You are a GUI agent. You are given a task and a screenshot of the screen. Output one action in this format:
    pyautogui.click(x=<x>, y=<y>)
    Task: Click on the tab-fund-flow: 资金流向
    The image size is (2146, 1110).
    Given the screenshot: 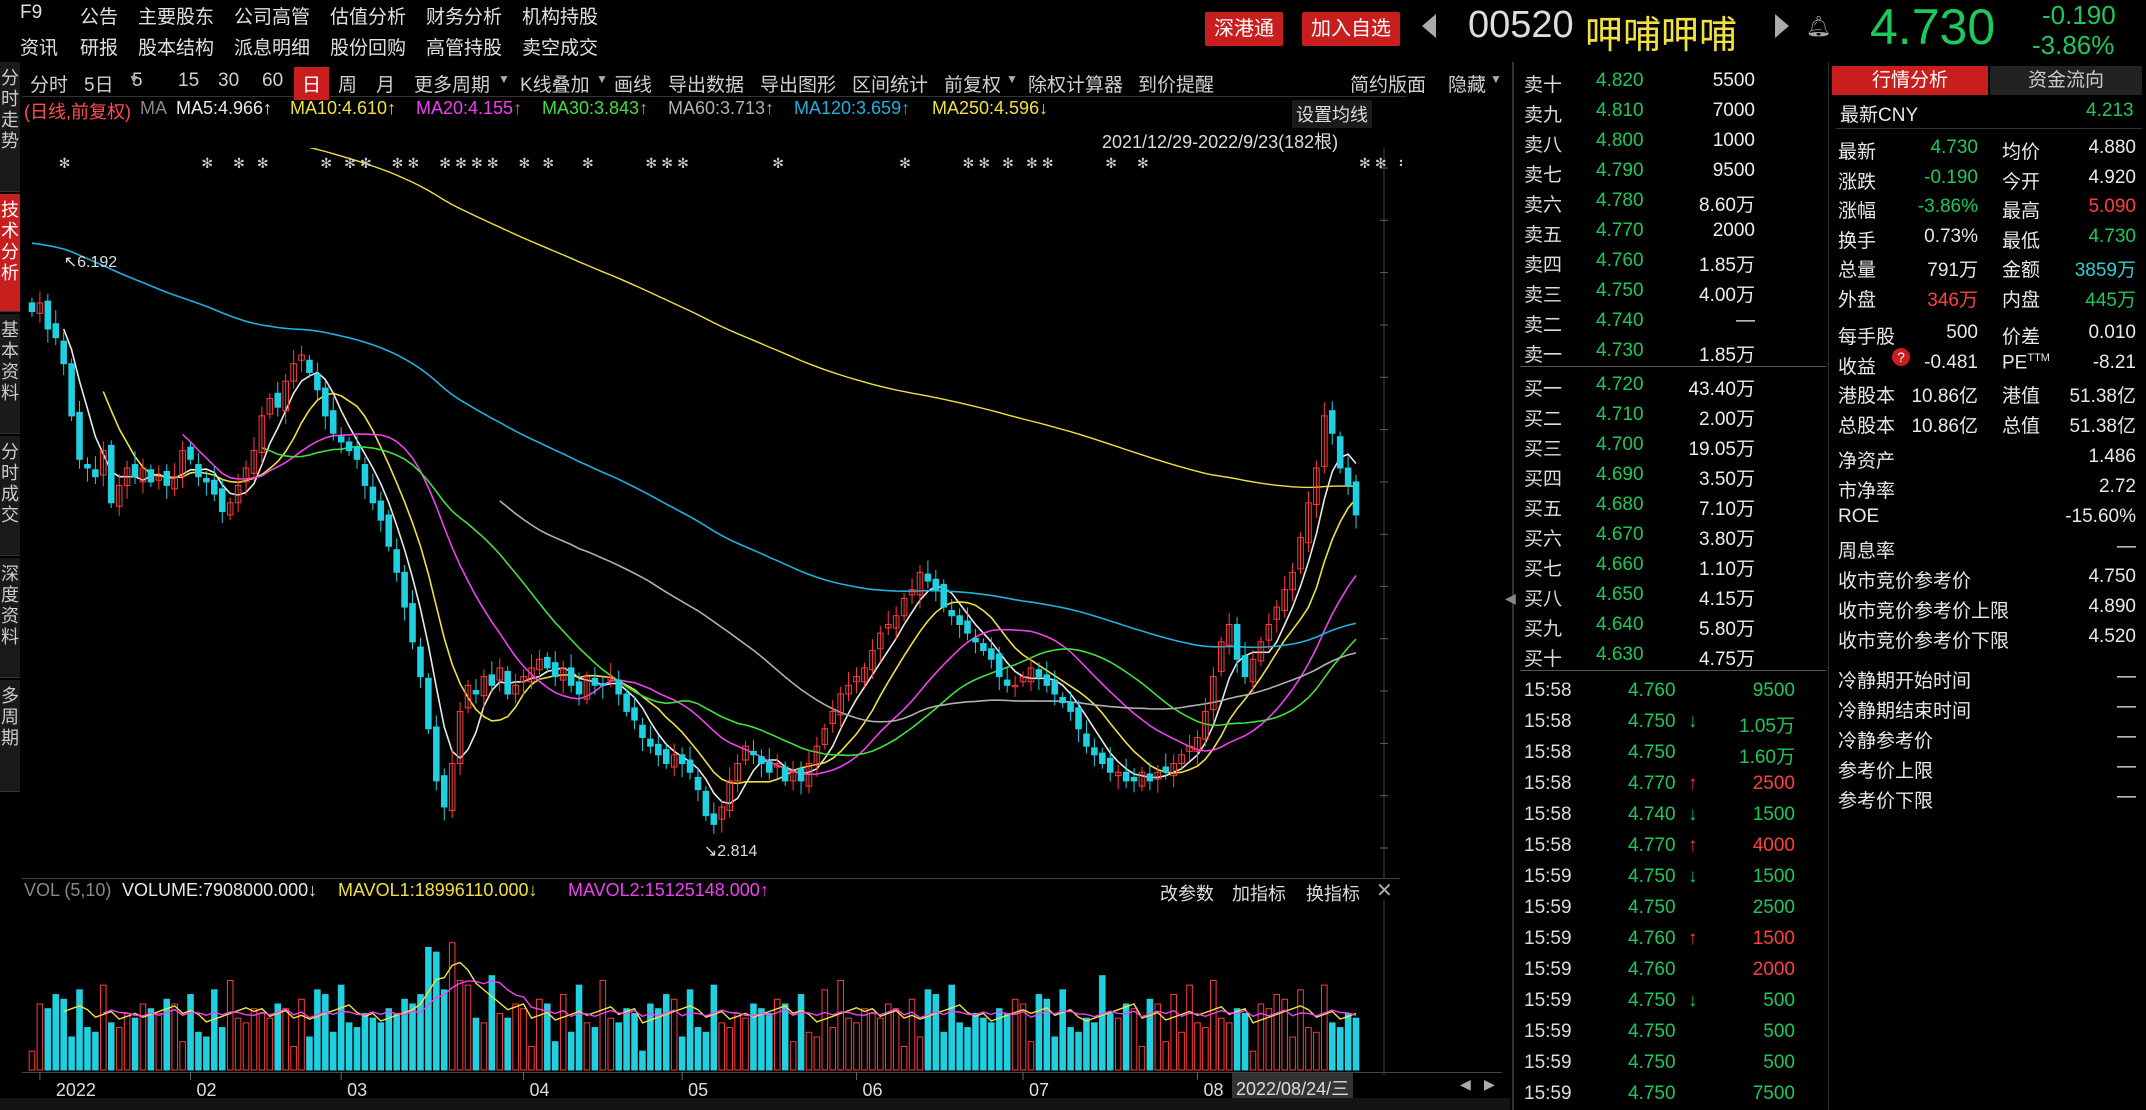 What is the action you would take?
    pyautogui.click(x=2066, y=80)
    